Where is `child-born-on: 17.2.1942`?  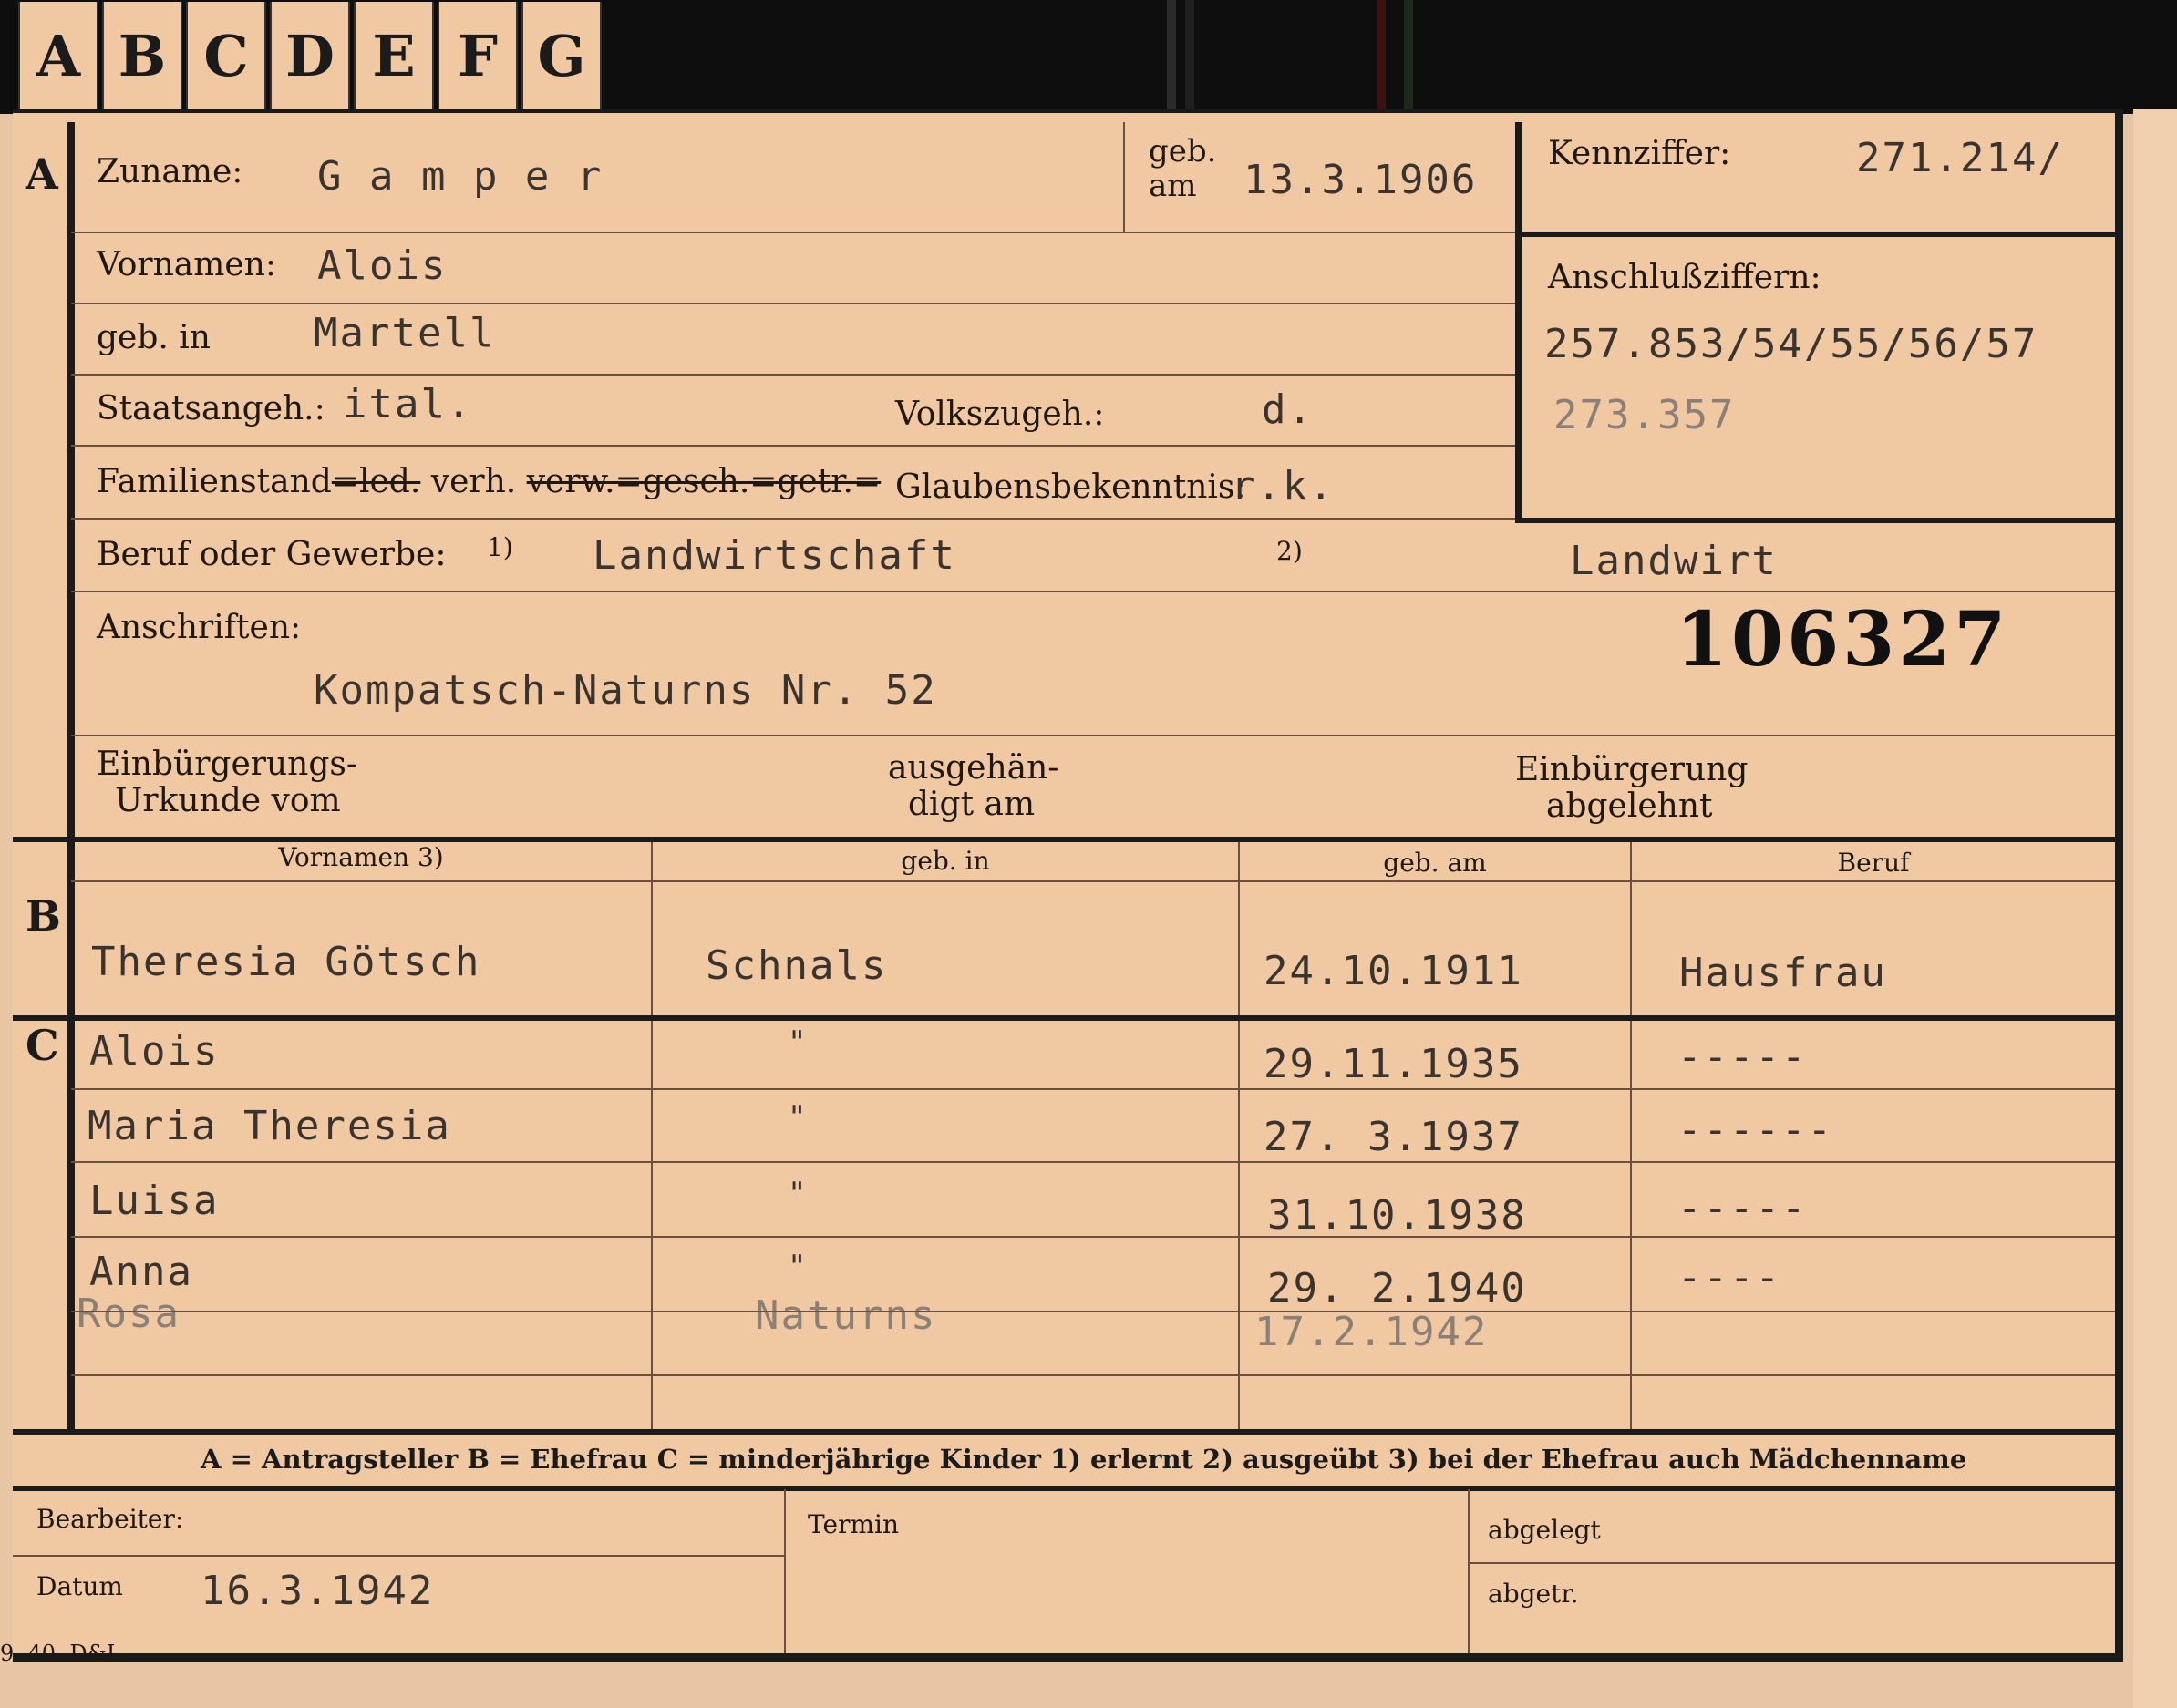
child-born-on: 17.2.1942 is located at coordinates (1372, 1332).